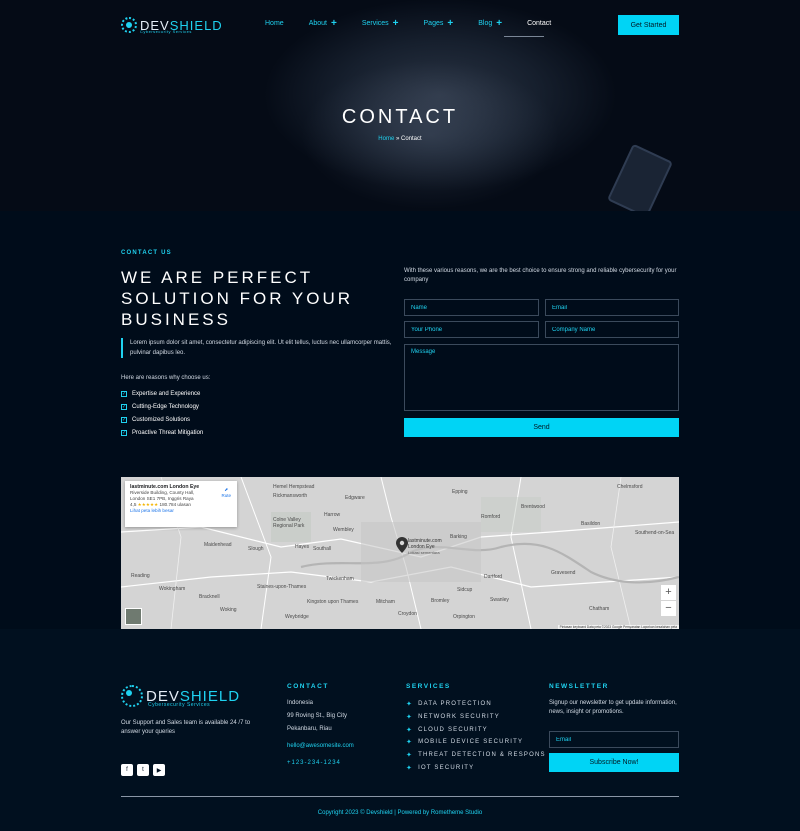 Image resolution: width=800 pixels, height=831 pixels. What do you see at coordinates (464, 617) in the screenshot?
I see `map-place-label: Orpington` at bounding box center [464, 617].